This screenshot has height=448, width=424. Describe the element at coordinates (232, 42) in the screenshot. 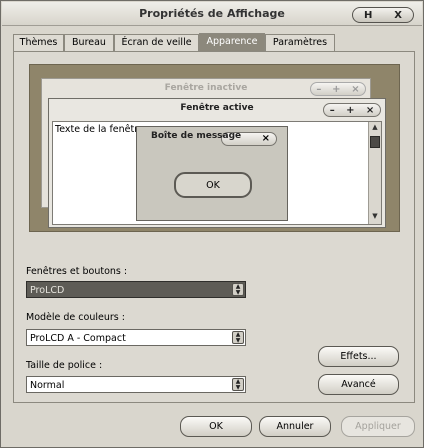

I see `tab-appearance: Apparence` at that location.